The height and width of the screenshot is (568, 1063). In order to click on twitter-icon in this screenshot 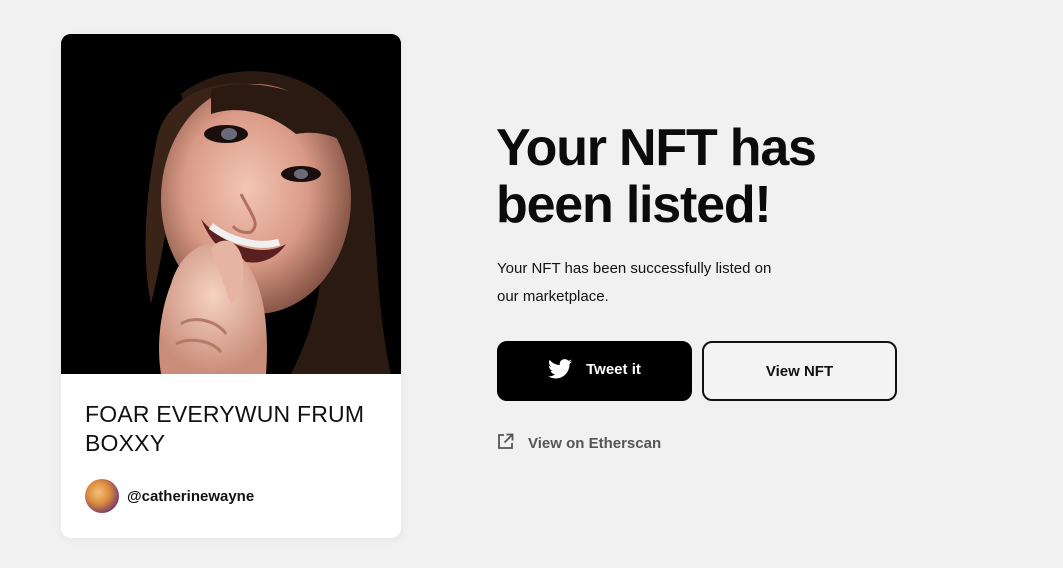, I will do `click(560, 371)`.